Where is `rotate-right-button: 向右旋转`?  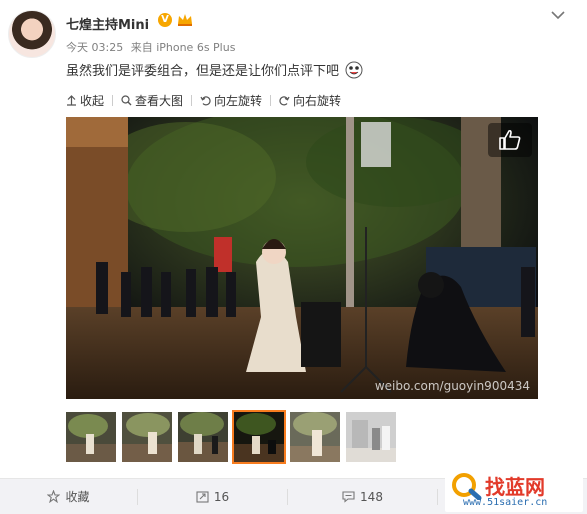 rotate-right-button: 向右旋转 is located at coordinates (310, 100).